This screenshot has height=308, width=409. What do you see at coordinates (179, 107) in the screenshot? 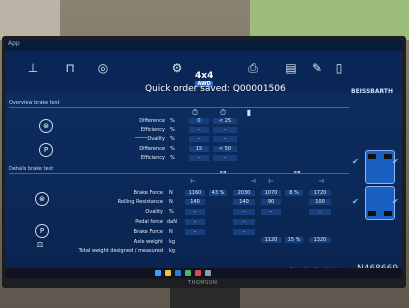
I see `divider` at bounding box center [179, 107].